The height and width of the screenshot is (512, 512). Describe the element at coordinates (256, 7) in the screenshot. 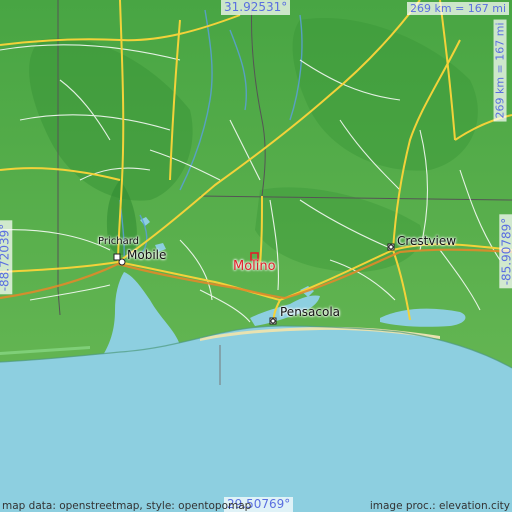

I see `coordinate-top: 31.92531°` at that location.